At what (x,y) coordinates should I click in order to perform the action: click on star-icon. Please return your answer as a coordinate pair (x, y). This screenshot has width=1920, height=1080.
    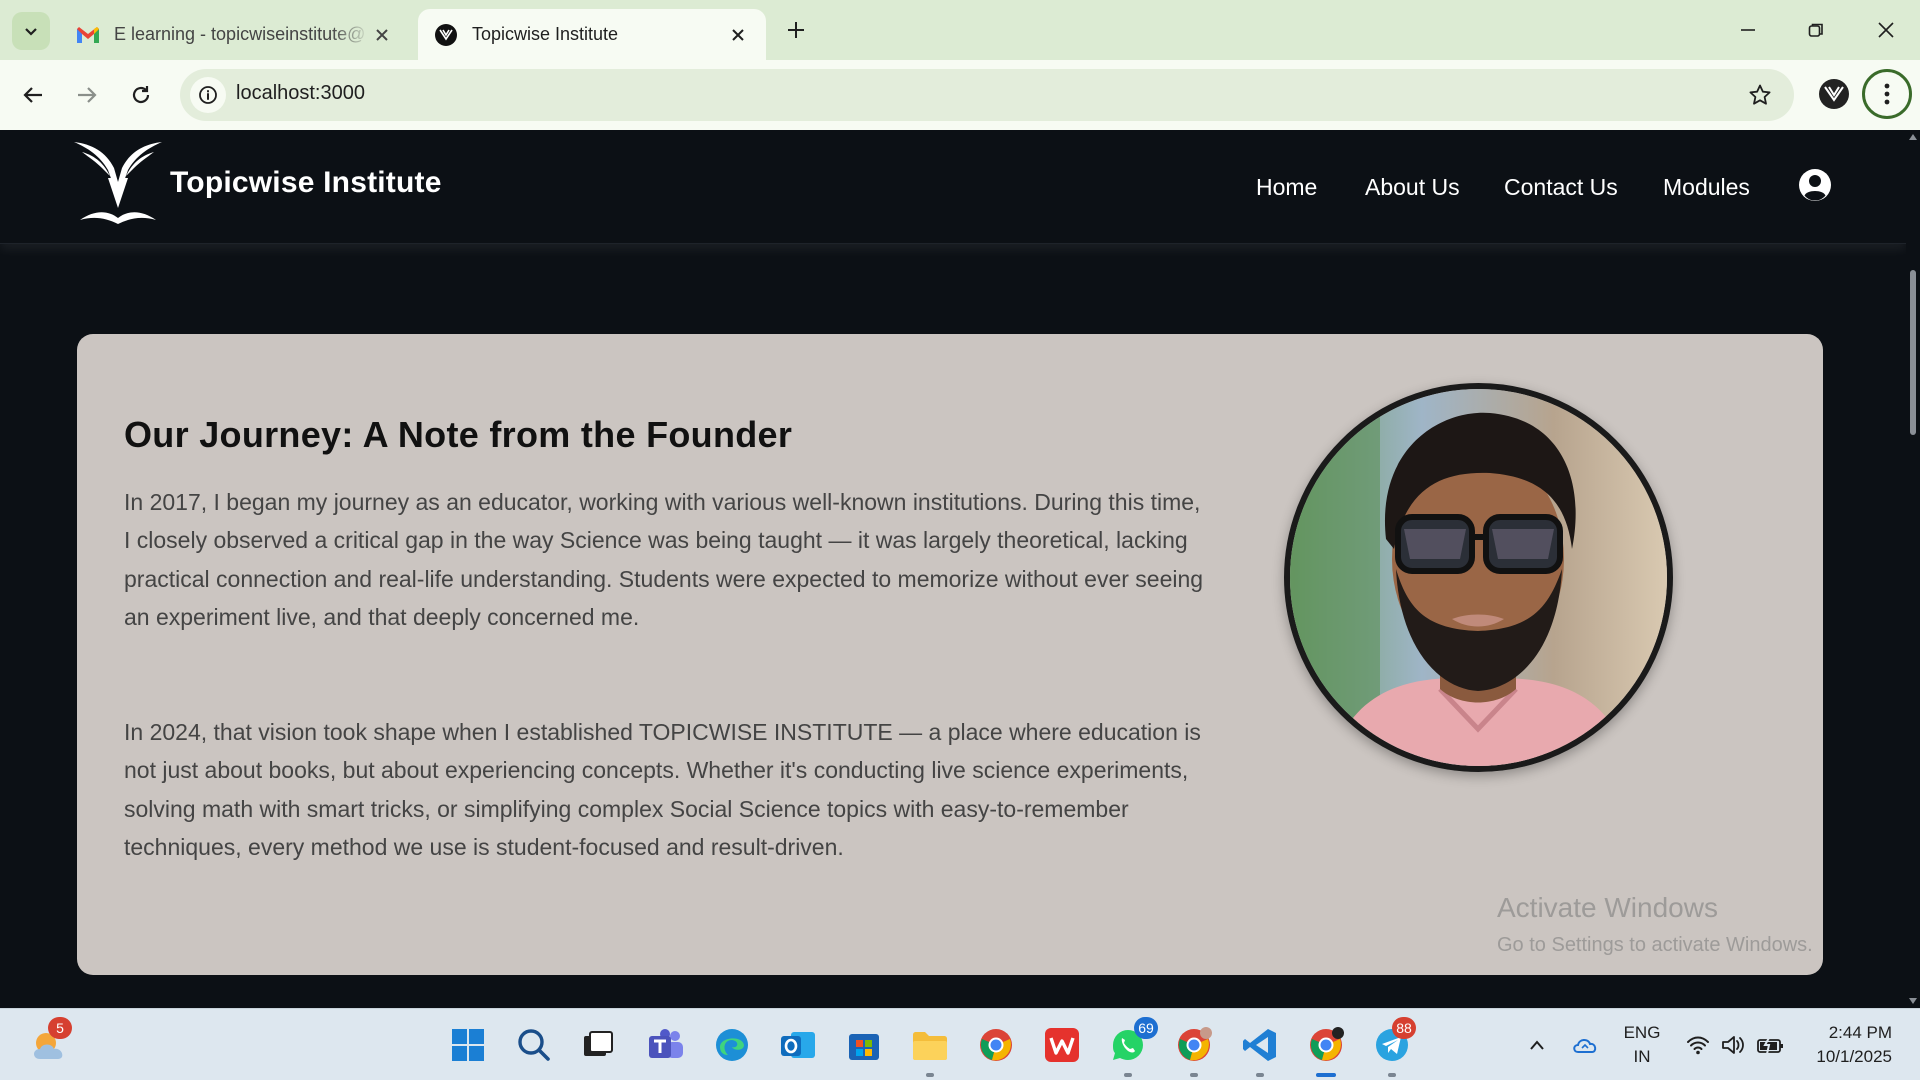
    Looking at the image, I should click on (1760, 94).